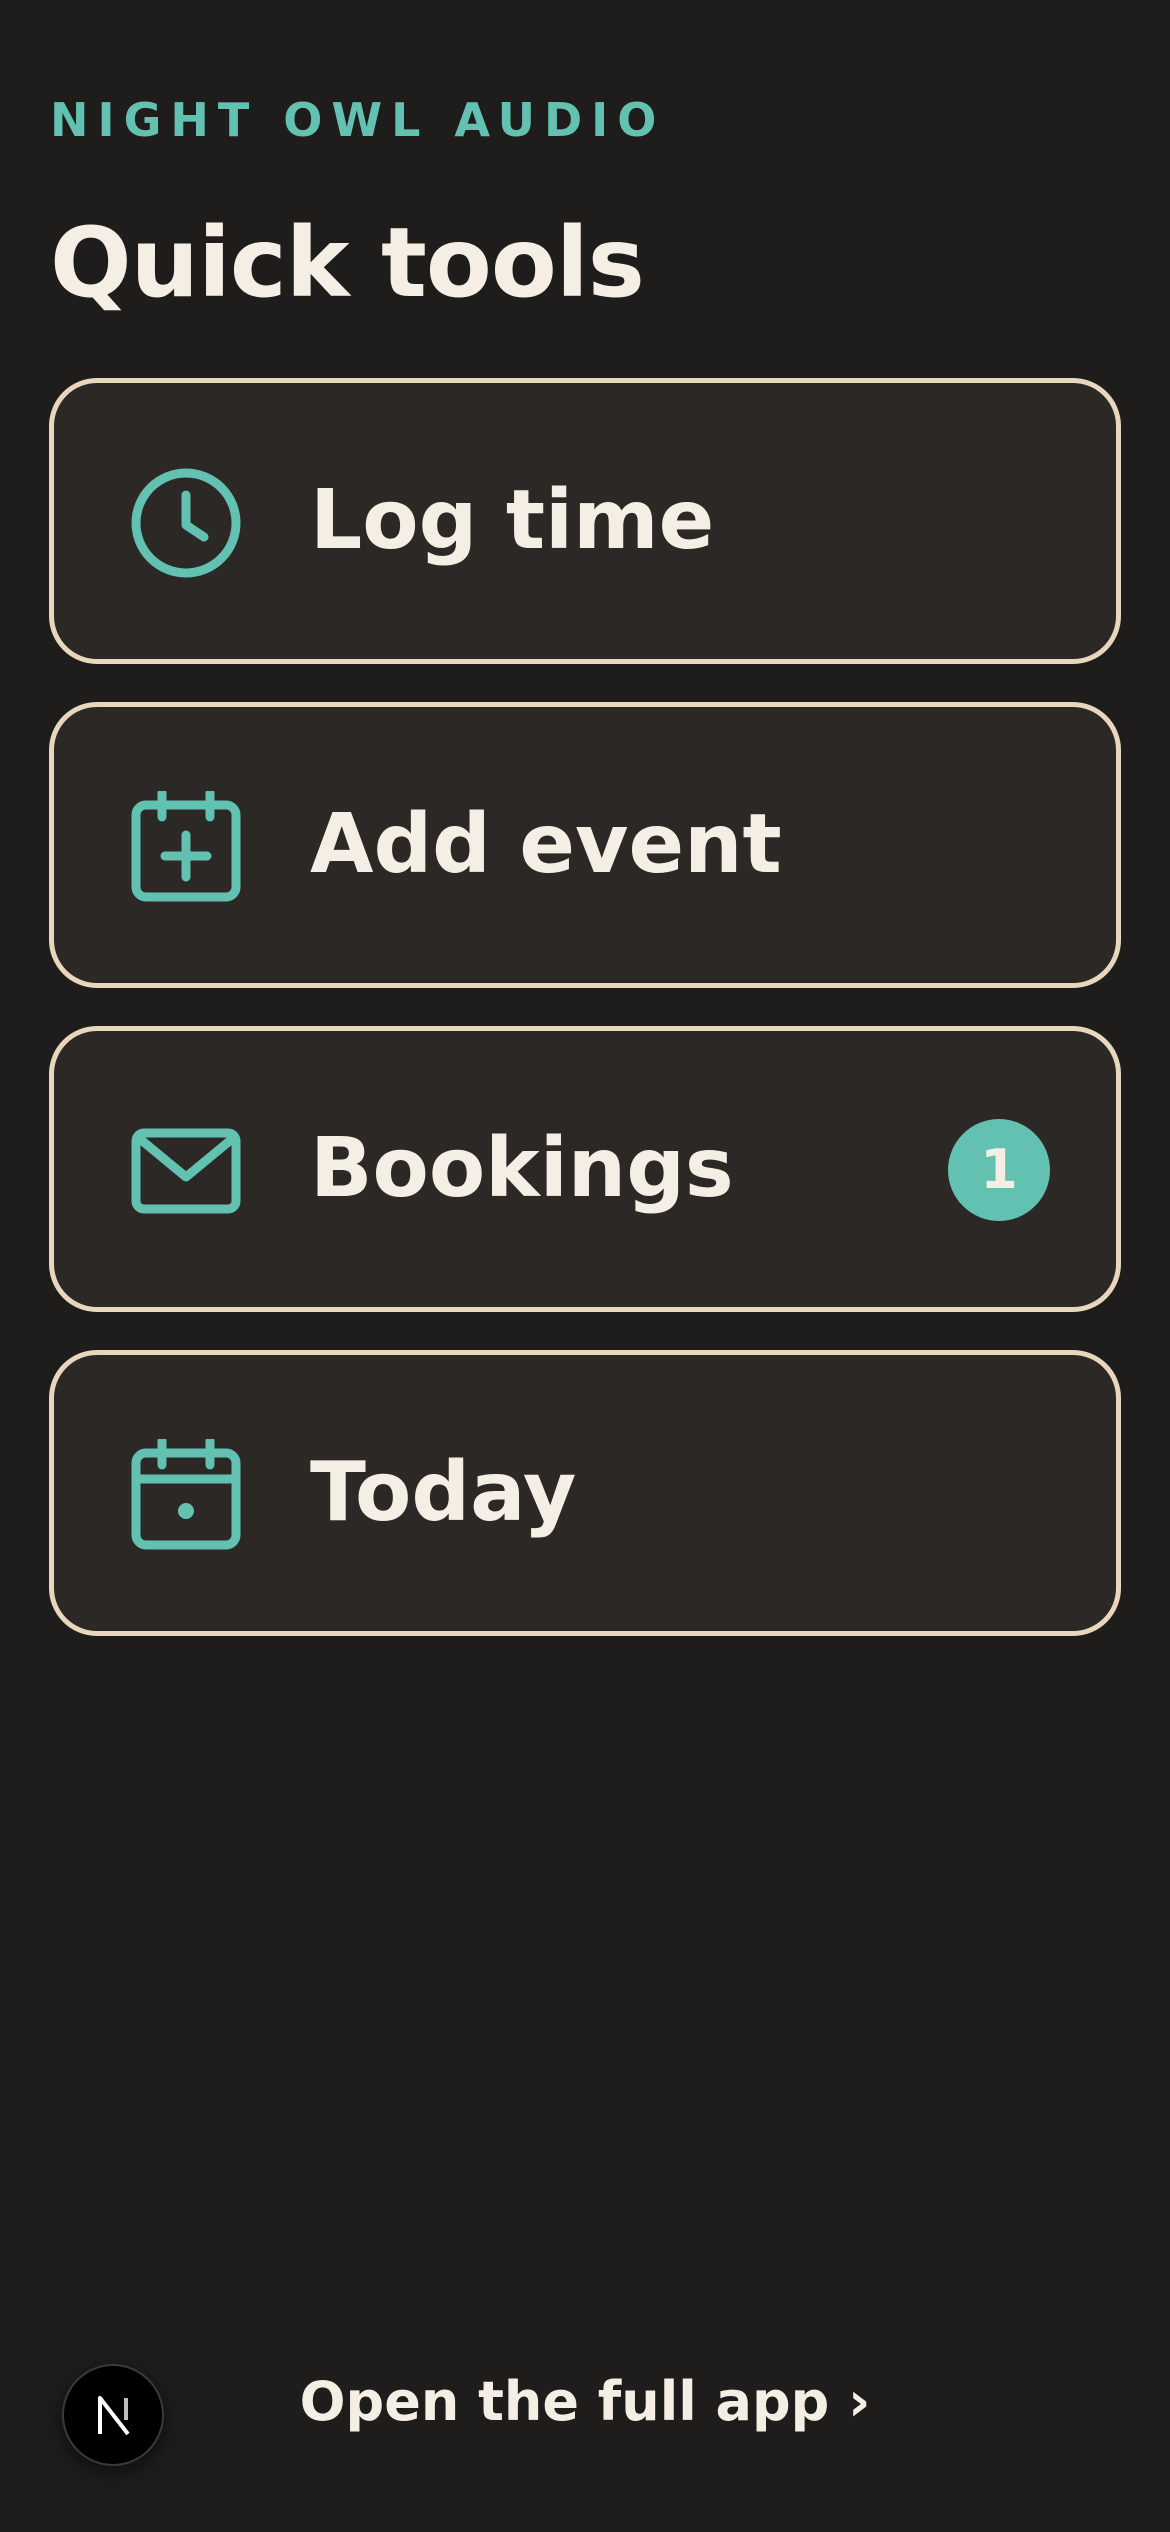 The width and height of the screenshot is (1170, 2532). What do you see at coordinates (358, 120) in the screenshot?
I see `brand-name: NIGHT OWL AUDIO` at bounding box center [358, 120].